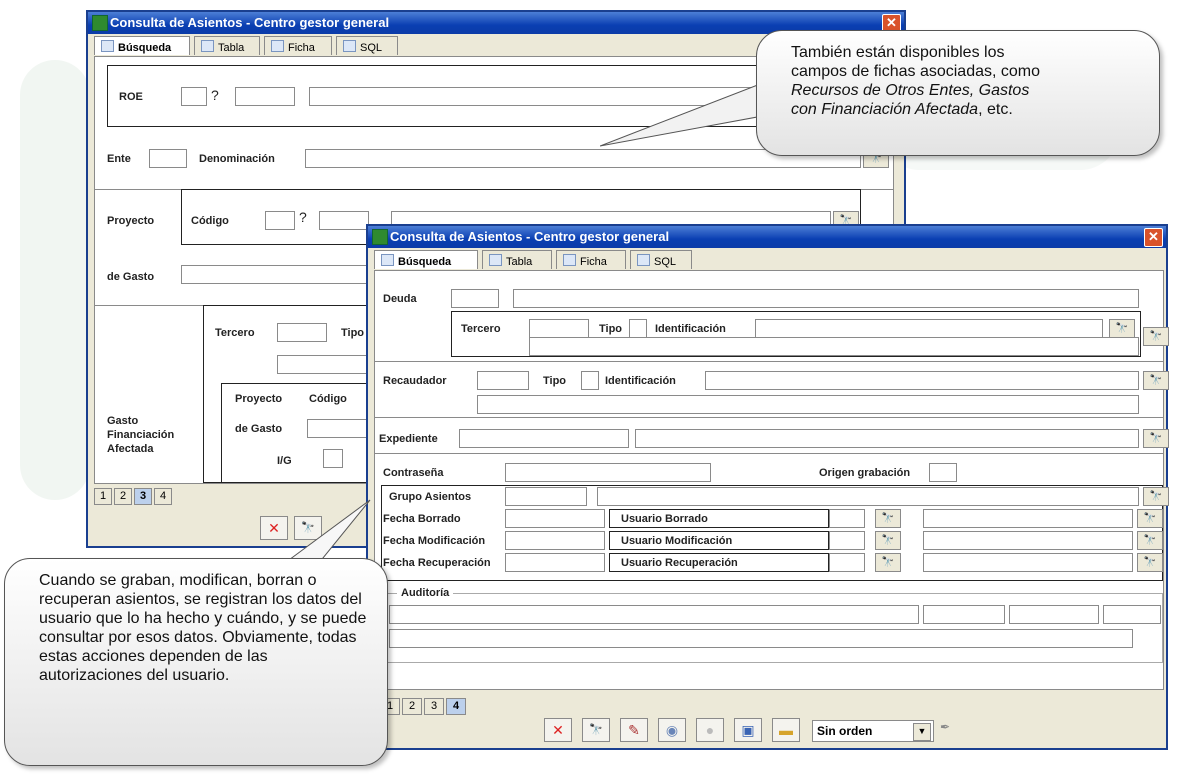  What do you see at coordinates (141, 435) in the screenshot?
I see `financiacion-label: Financiación` at bounding box center [141, 435].